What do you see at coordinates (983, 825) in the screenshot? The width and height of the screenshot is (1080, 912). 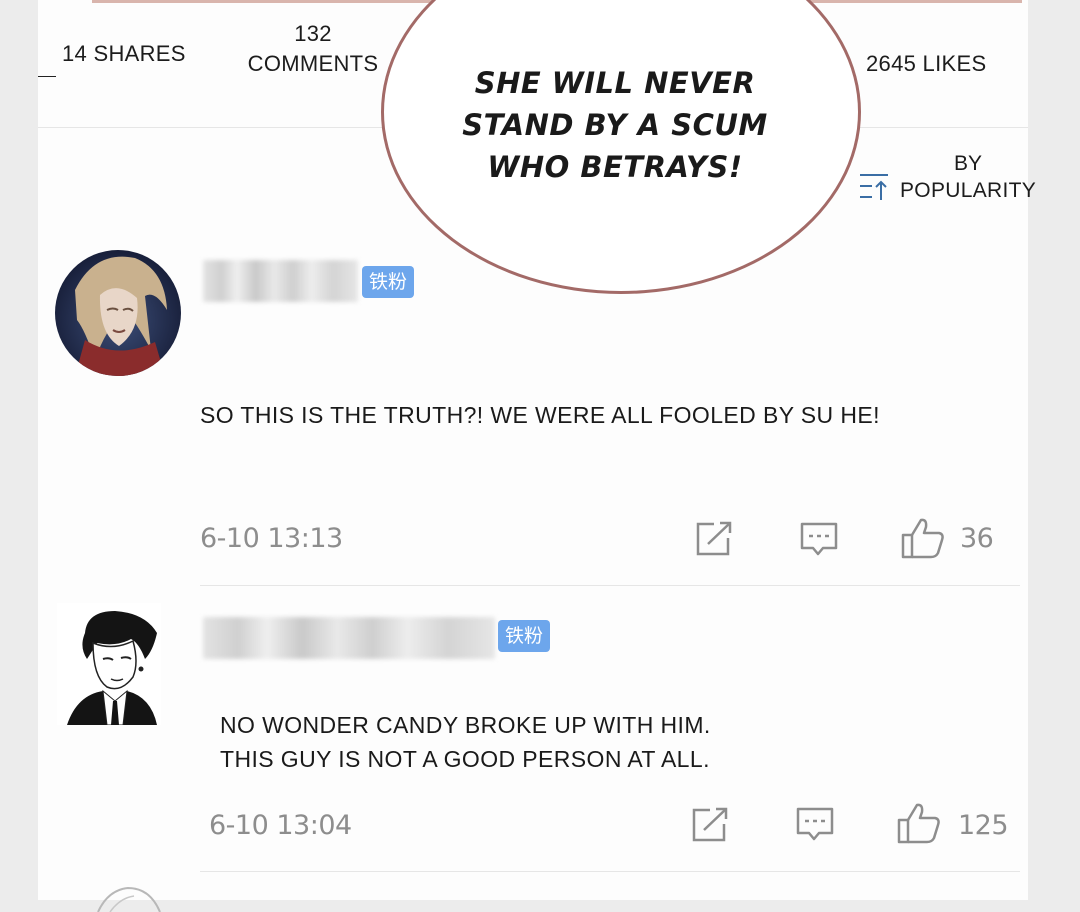 I see `like-count: 125` at bounding box center [983, 825].